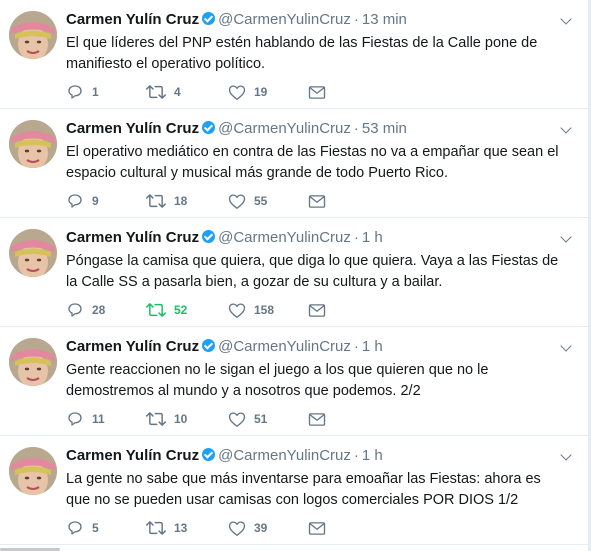  I want to click on like-button: 158, so click(251, 310).